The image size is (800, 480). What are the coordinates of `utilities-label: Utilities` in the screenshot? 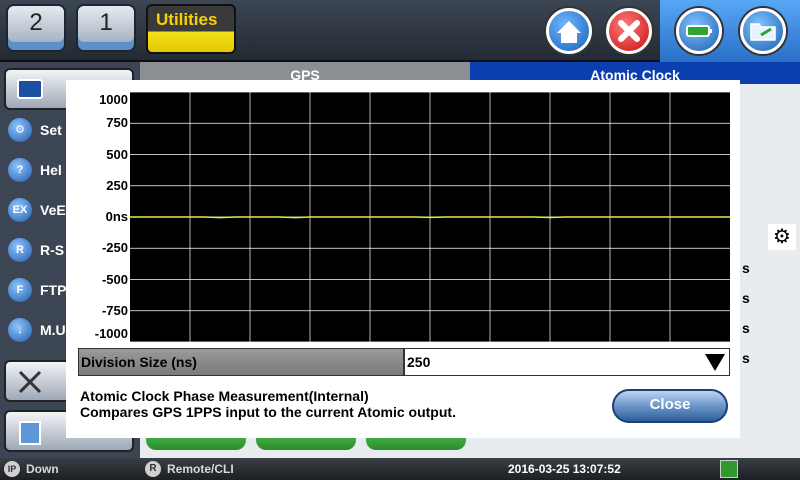 It's located at (187, 19).